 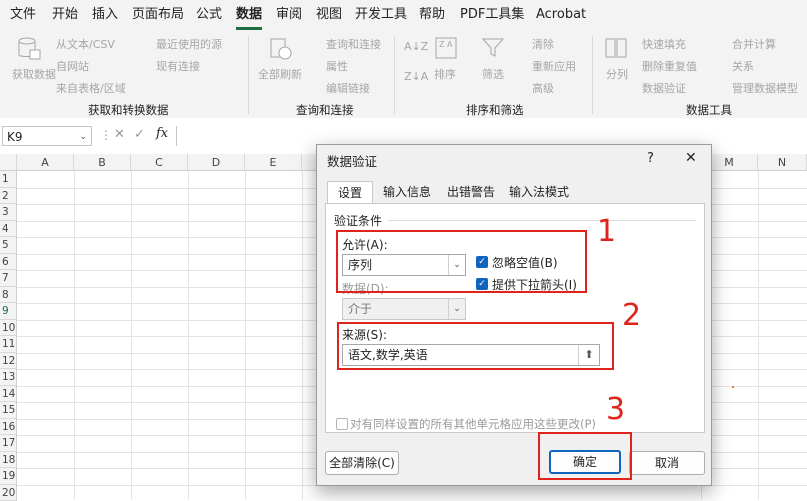 What do you see at coordinates (542, 220) in the screenshot?
I see `section-divider` at bounding box center [542, 220].